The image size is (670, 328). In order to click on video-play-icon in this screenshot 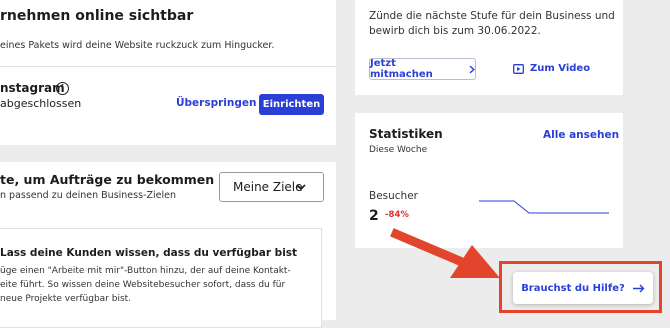, I will do `click(518, 68)`.